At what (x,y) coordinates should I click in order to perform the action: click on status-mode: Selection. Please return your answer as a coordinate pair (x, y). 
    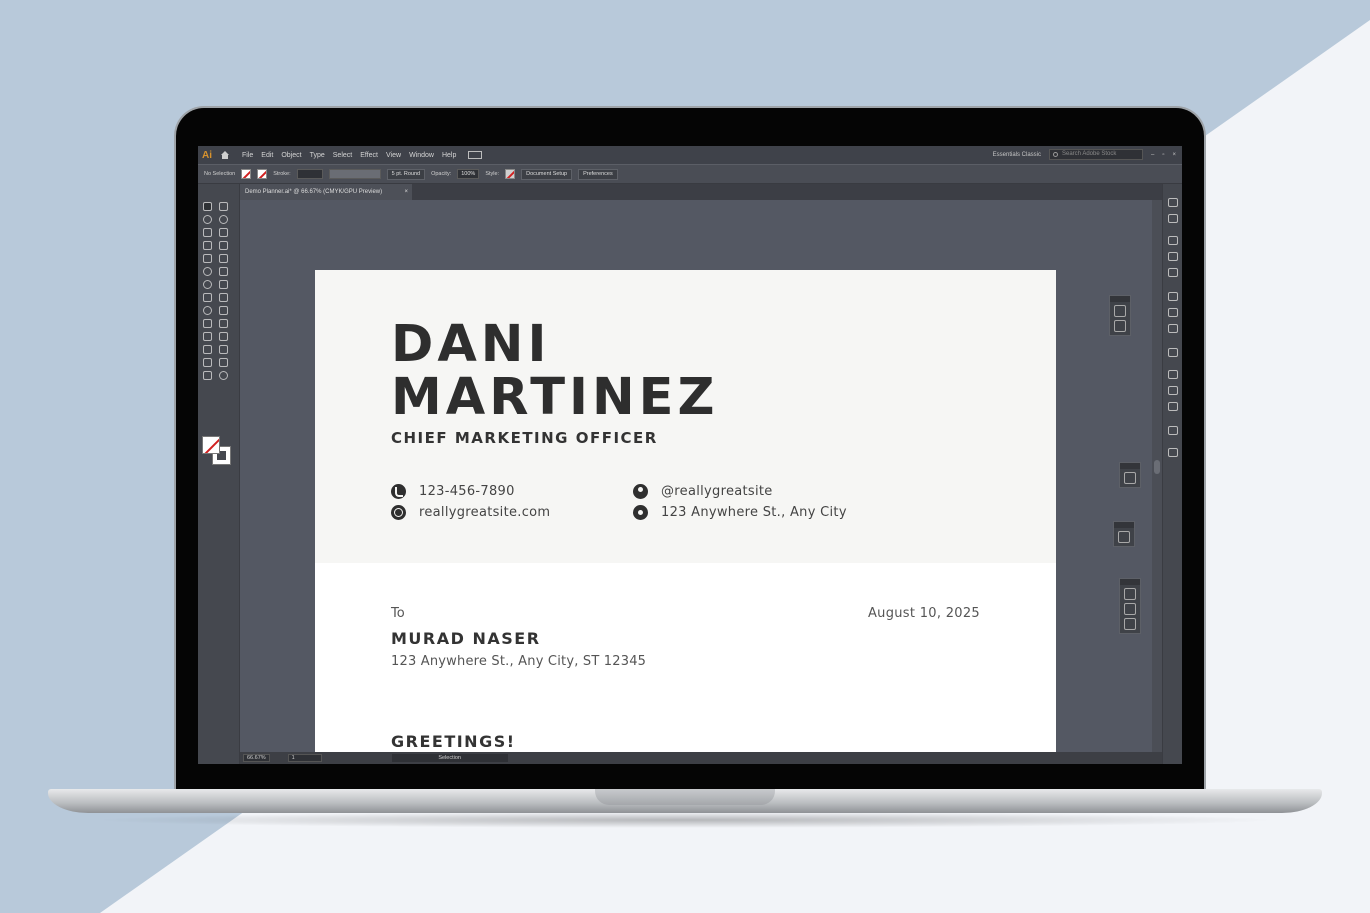
    Looking at the image, I should click on (449, 758).